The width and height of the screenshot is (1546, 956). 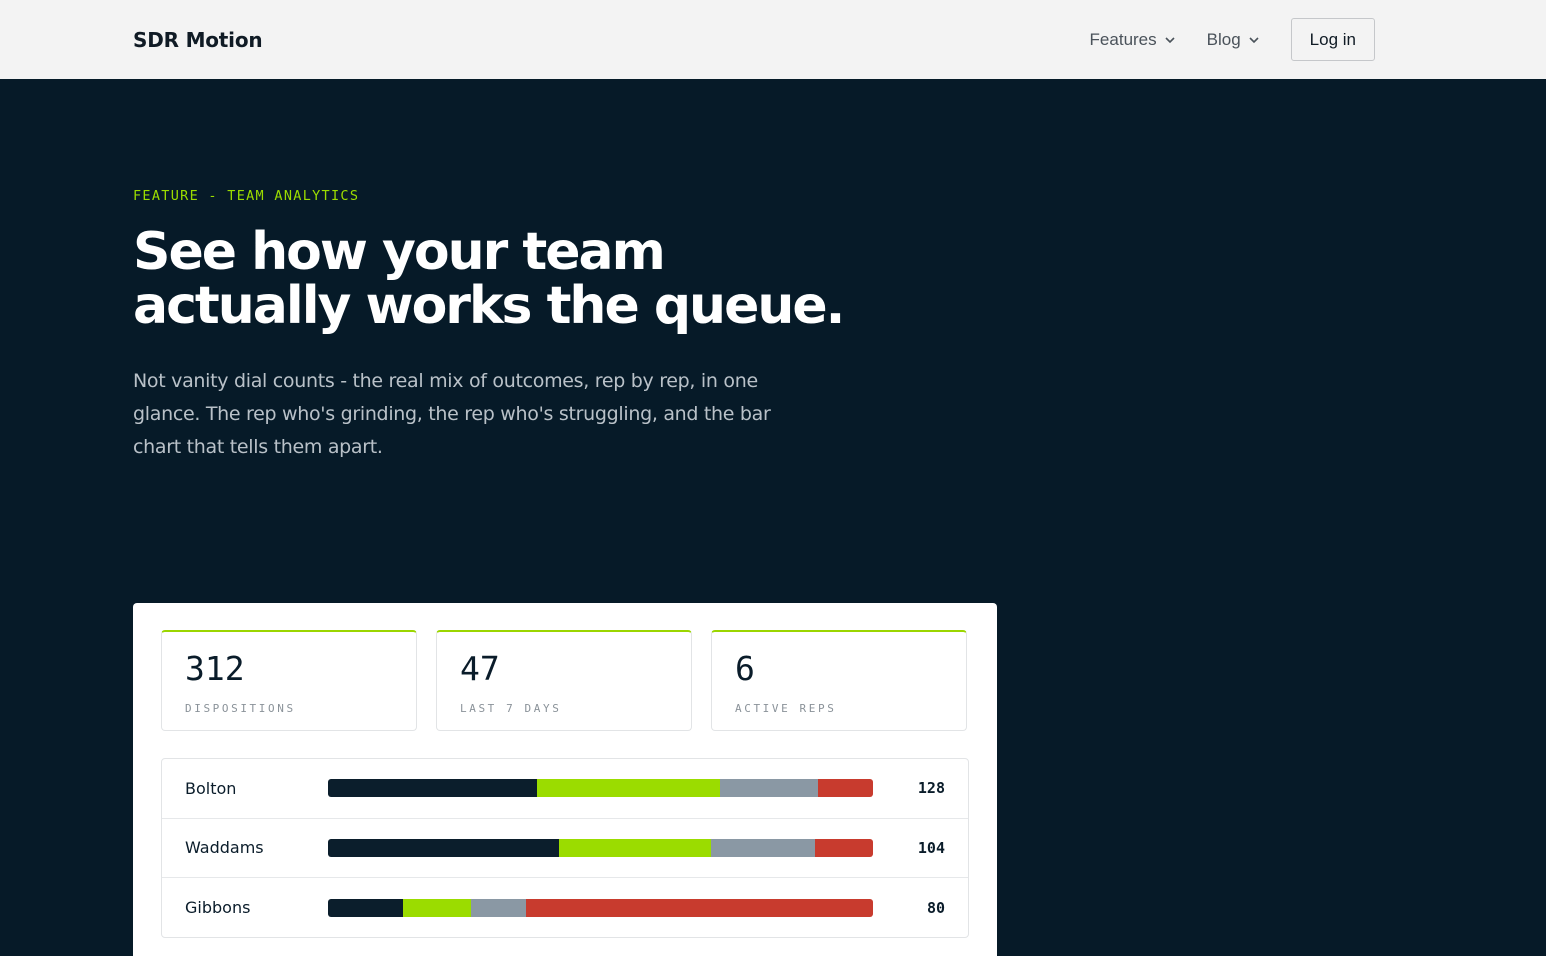 I want to click on nav-features: Features, so click(x=1132, y=40).